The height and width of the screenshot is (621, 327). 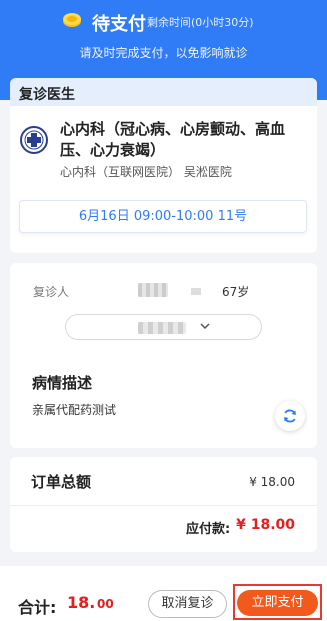 I want to click on department-title: 心内科（冠心病、心房颤动、高血压、心力衰竭）, so click(x=173, y=139).